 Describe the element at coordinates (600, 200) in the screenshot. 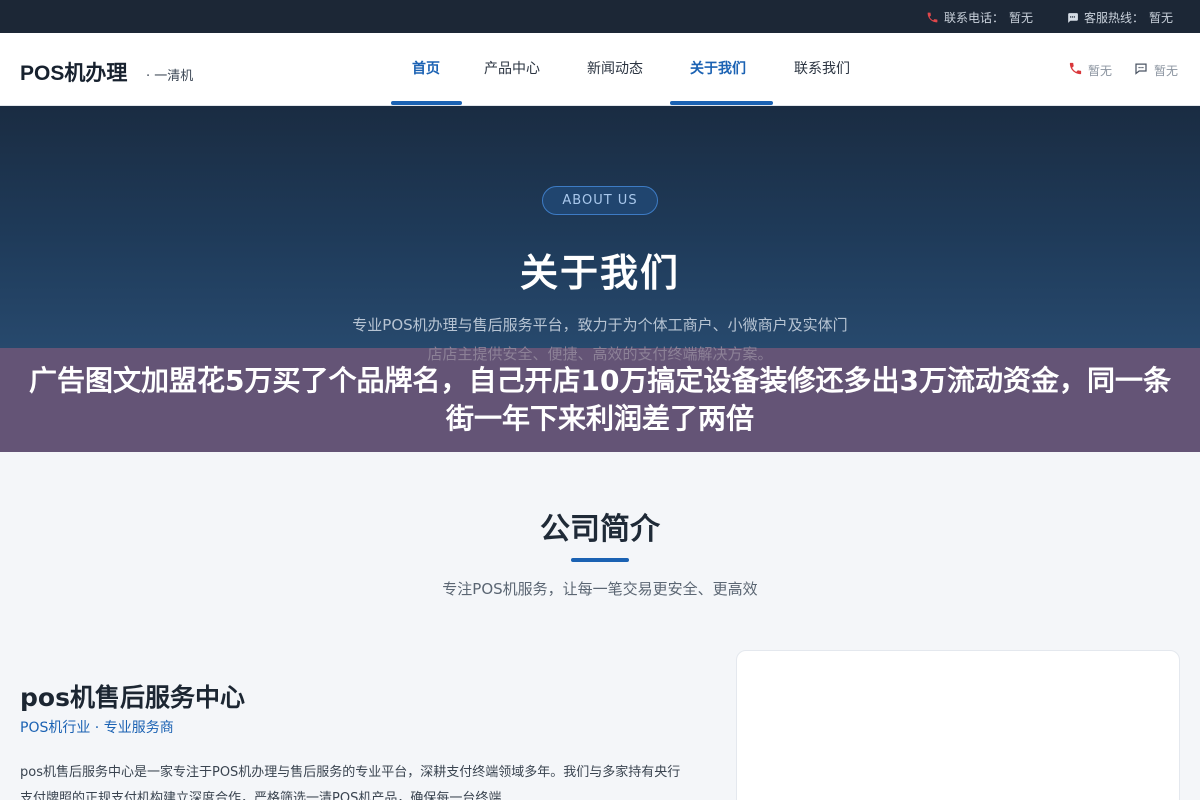

I see `about-us-badge: ABOUT US` at that location.